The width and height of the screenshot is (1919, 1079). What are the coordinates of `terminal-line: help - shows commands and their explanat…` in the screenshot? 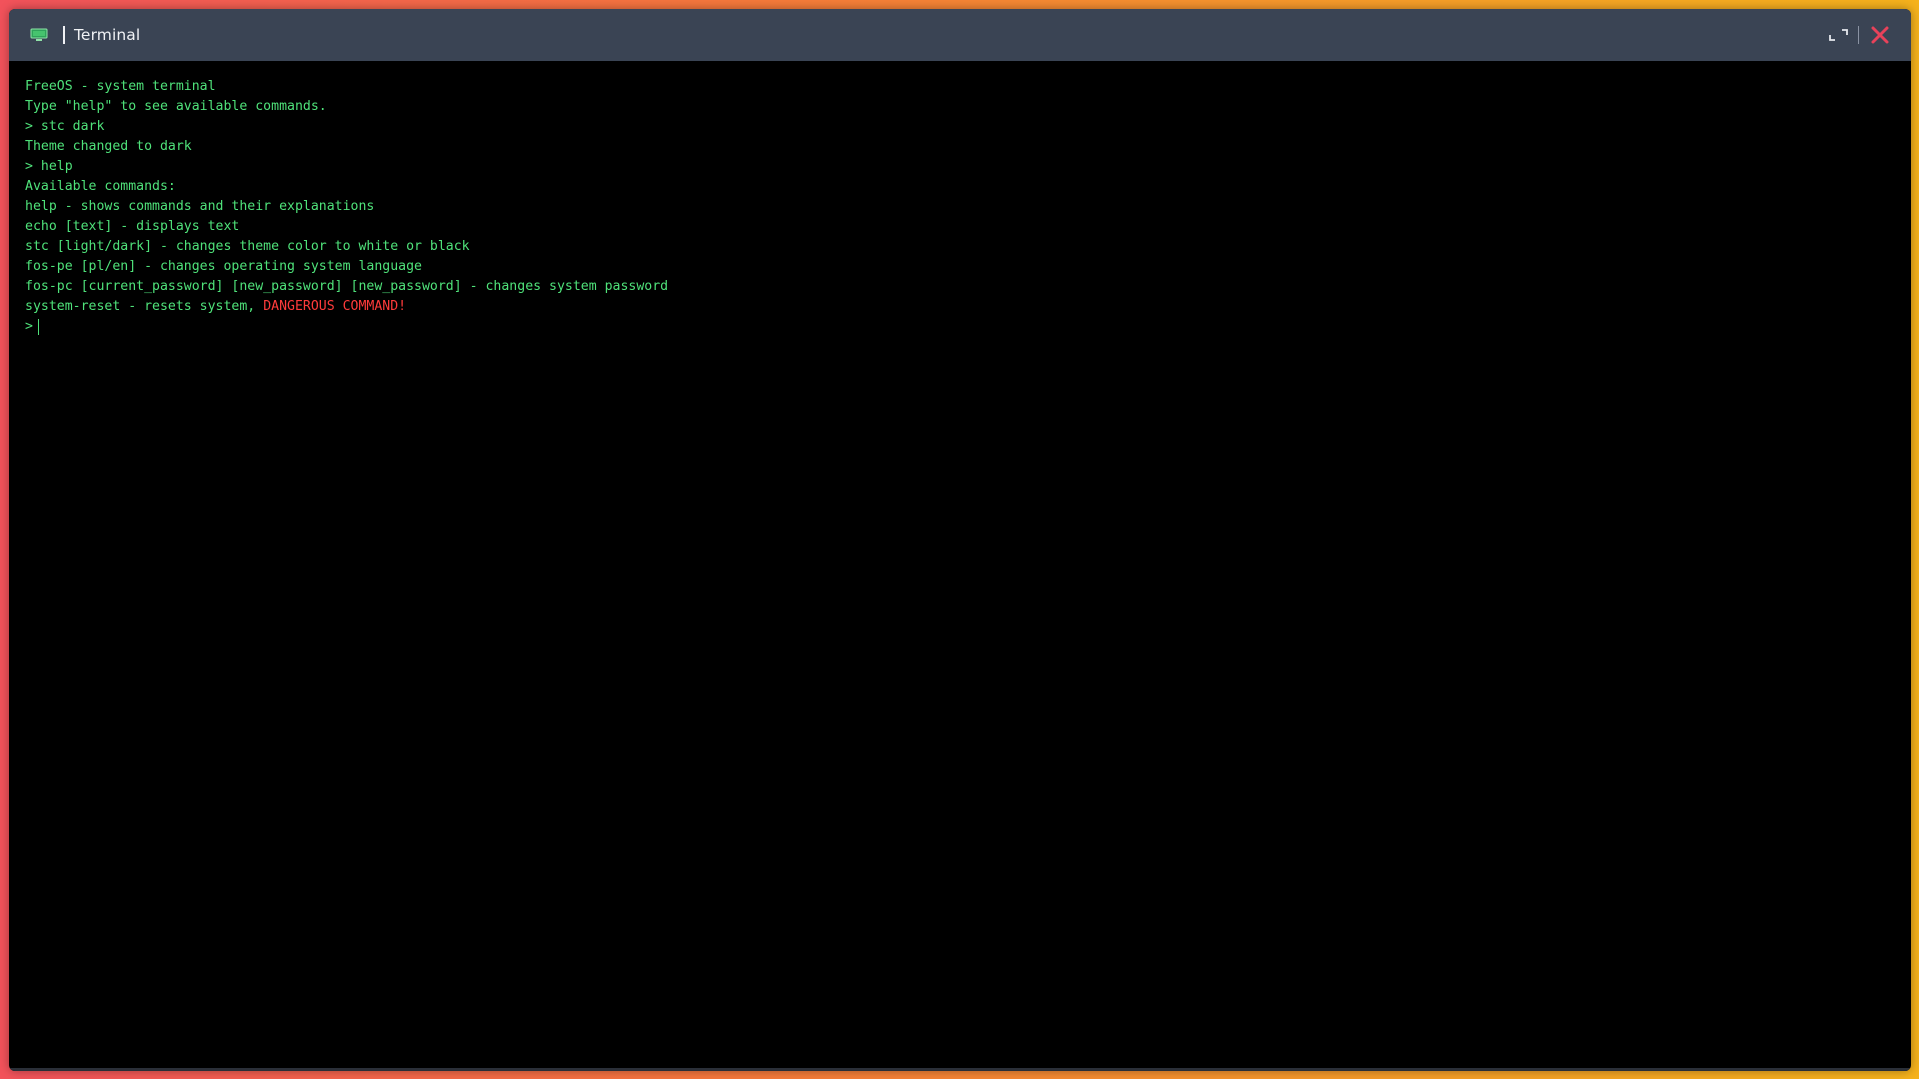 It's located at (200, 206).